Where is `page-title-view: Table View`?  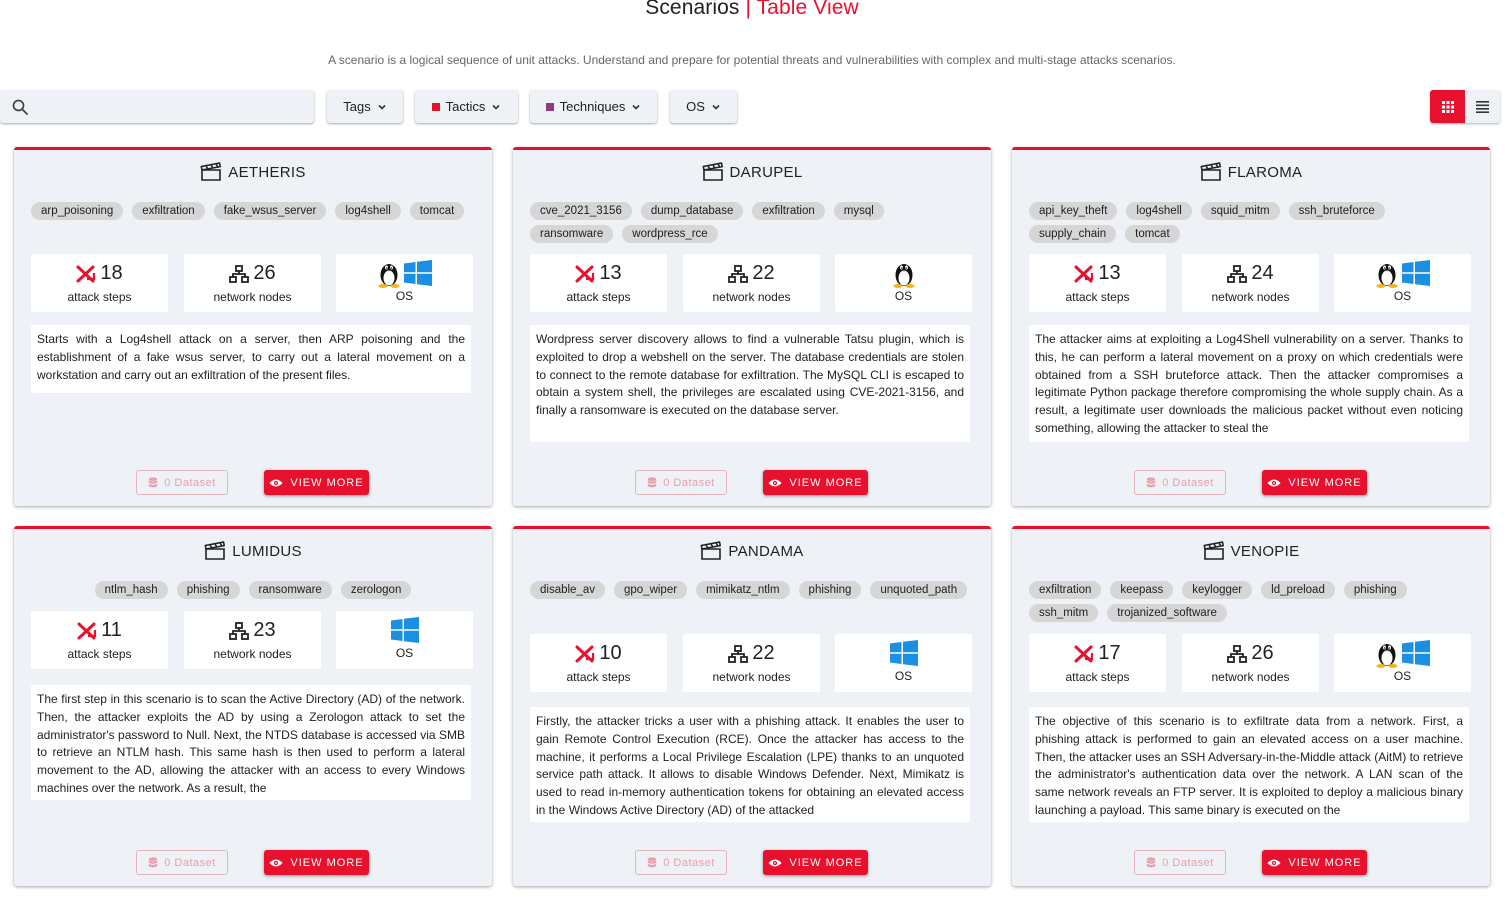 page-title-view: Table View is located at coordinates (807, 9).